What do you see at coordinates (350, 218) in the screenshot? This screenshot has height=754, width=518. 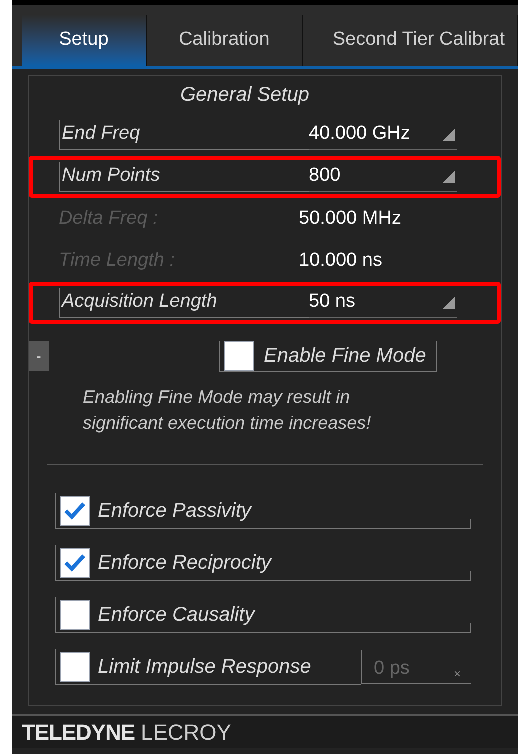 I see `field-value: 50.000 MHz` at bounding box center [350, 218].